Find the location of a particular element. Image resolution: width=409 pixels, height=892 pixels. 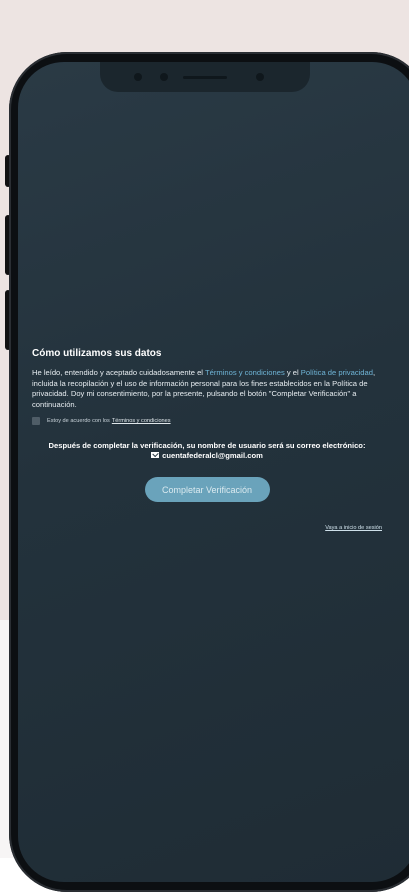

camera-icon is located at coordinates (164, 77).